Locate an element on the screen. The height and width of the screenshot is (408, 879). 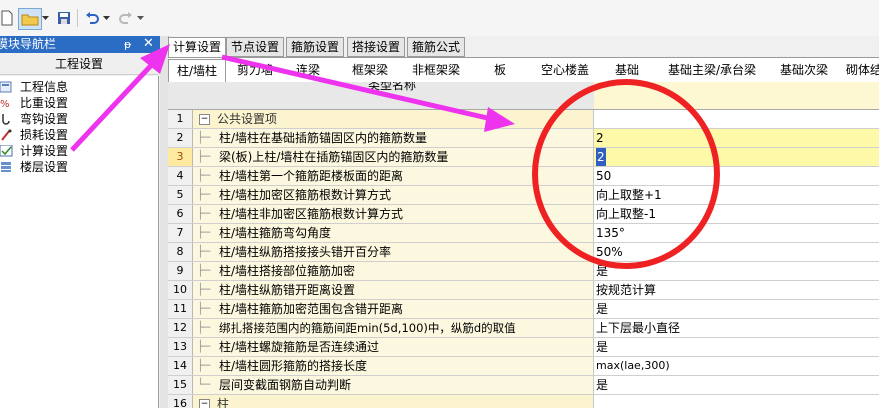
row-value: 135° is located at coordinates (610, 233).